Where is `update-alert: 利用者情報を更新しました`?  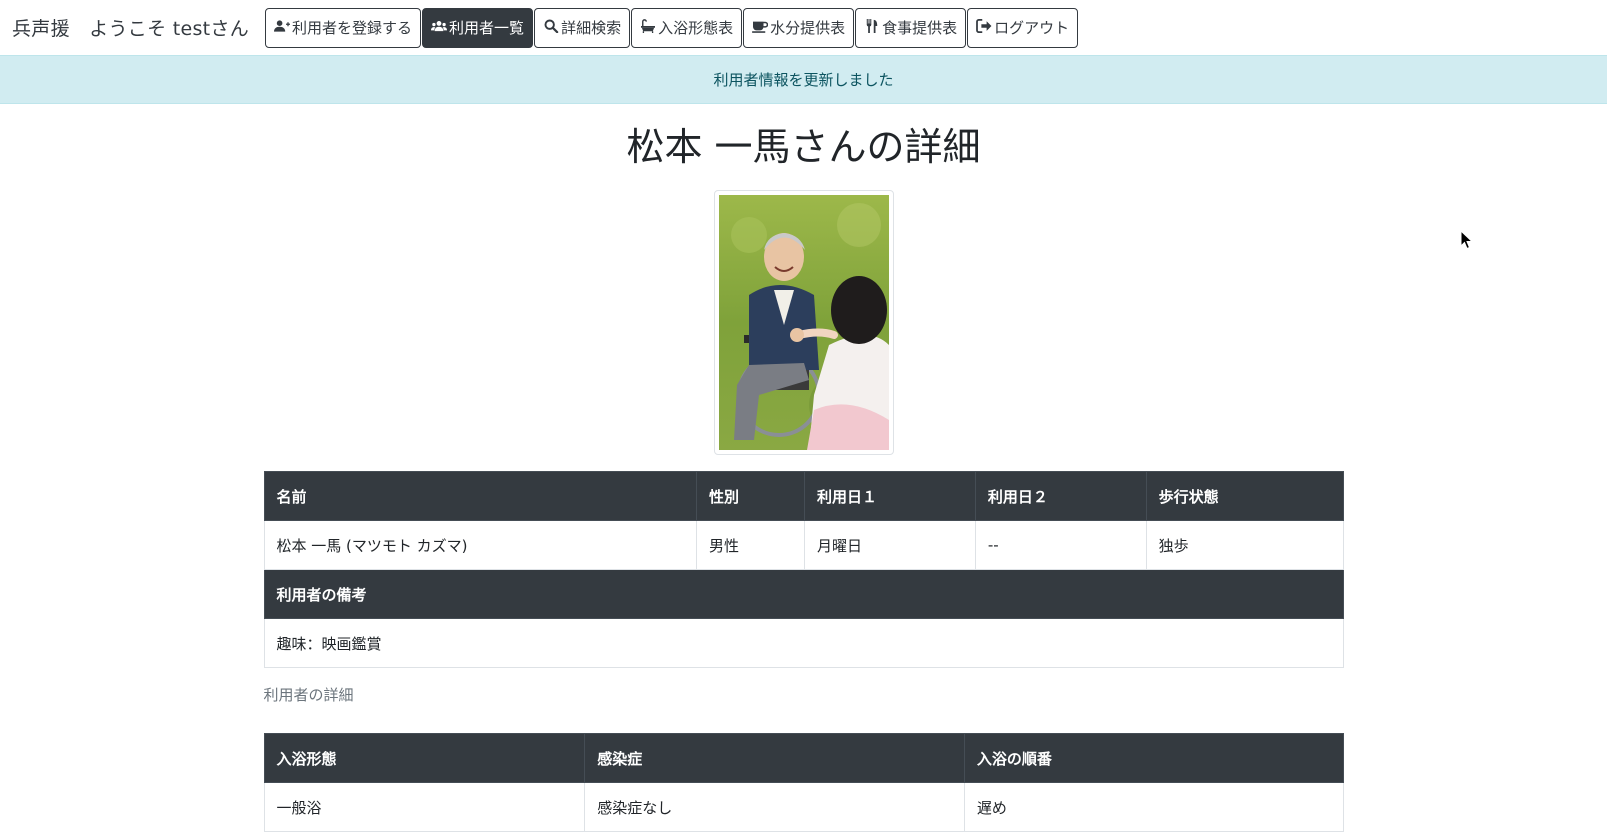
update-alert: 利用者情報を更新しました is located at coordinates (803, 79).